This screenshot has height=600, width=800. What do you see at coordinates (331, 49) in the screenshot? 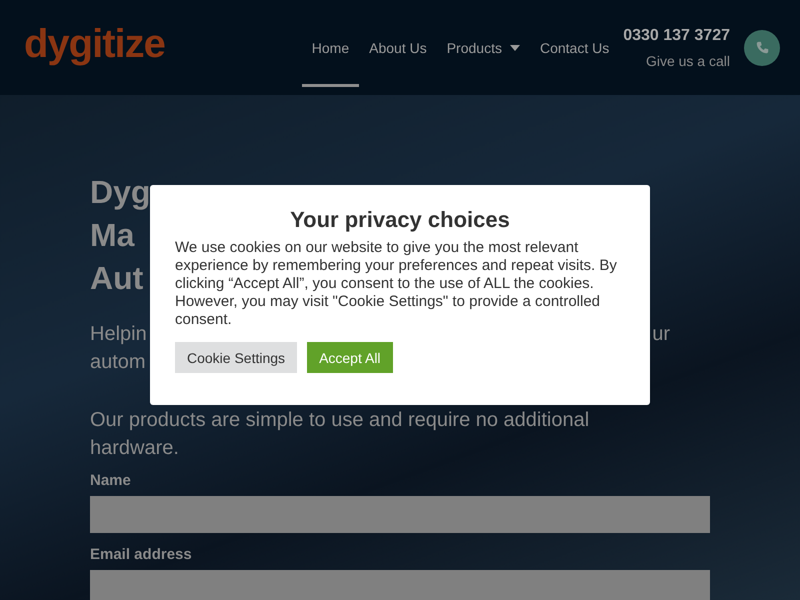
I see `nav-link: Home` at bounding box center [331, 49].